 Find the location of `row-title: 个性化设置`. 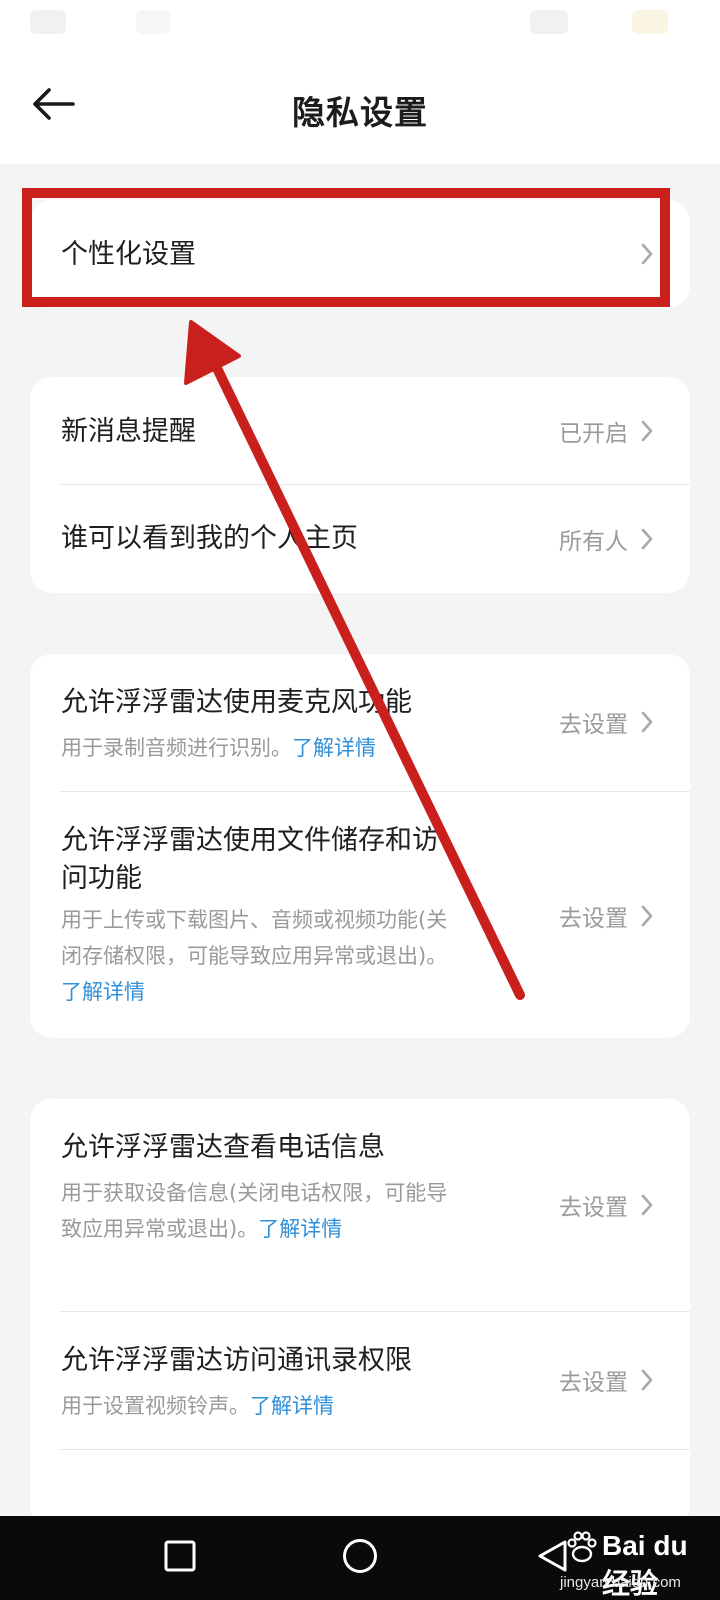

row-title: 个性化设置 is located at coordinates (128, 254).